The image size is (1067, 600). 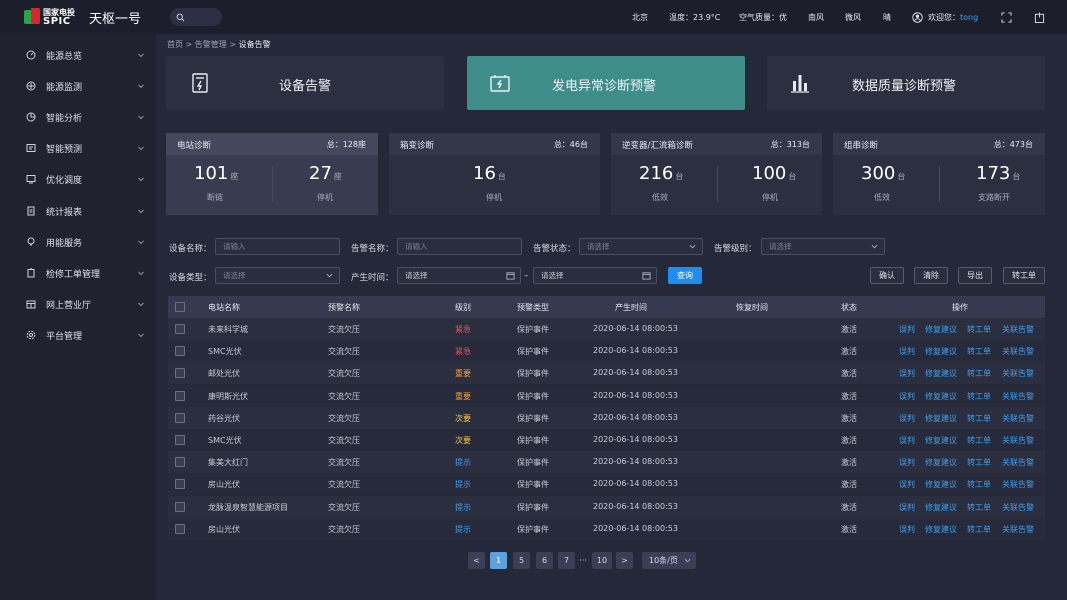 What do you see at coordinates (78, 179) in the screenshot?
I see `sidebar-item: 优化调度` at bounding box center [78, 179].